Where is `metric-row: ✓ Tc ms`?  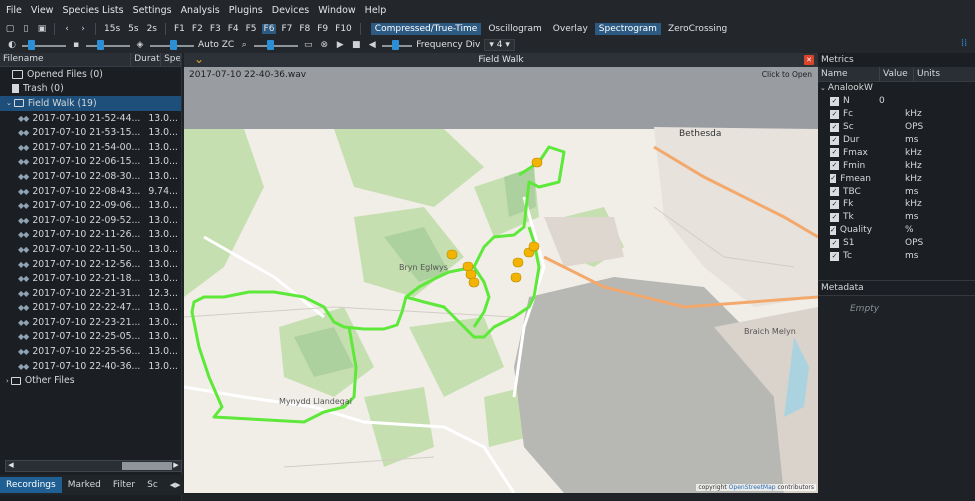 metric-row: ✓ Tc ms is located at coordinates (896, 256).